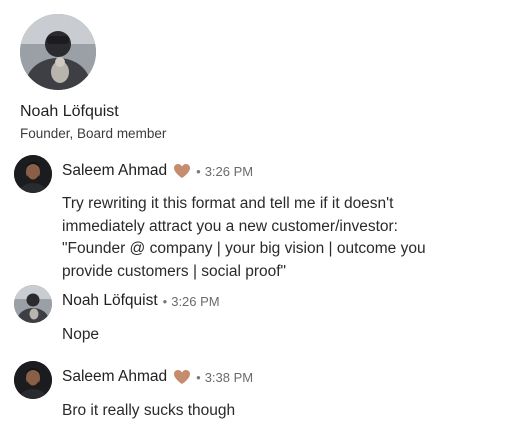  I want to click on profile-name: Noah Löfquist, so click(69, 112).